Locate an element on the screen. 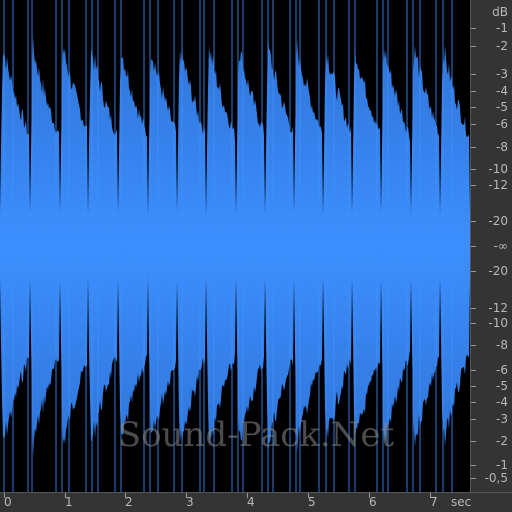 This screenshot has height=512, width=512. time-label: 7 is located at coordinates (434, 502).